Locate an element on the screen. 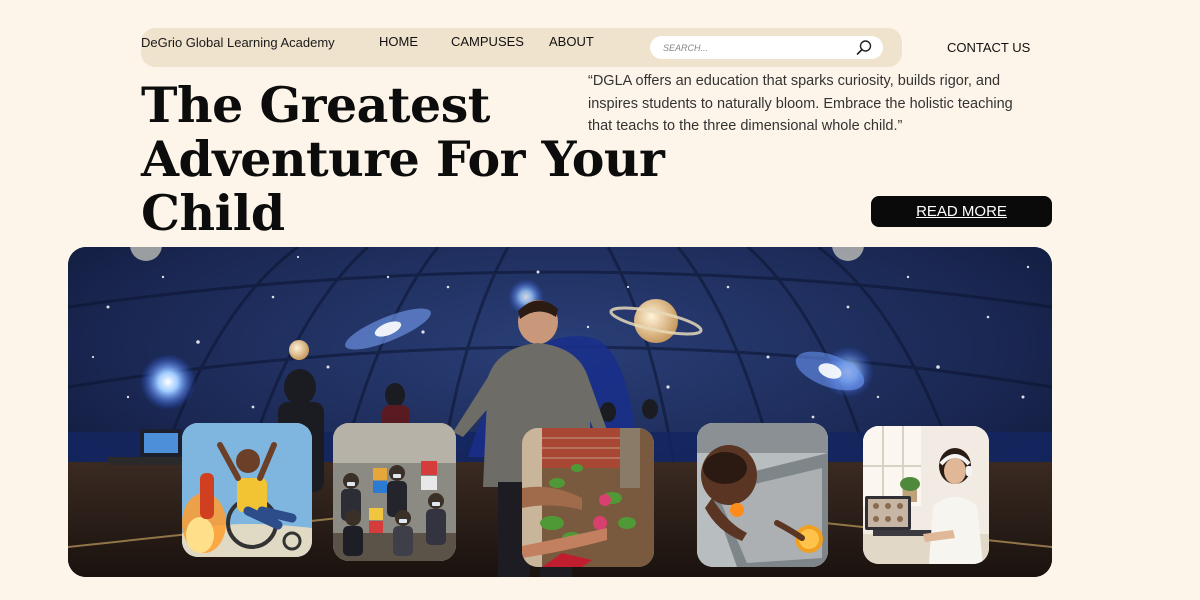  brand-name: DeGrio Global Learning Academy is located at coordinates (238, 42).